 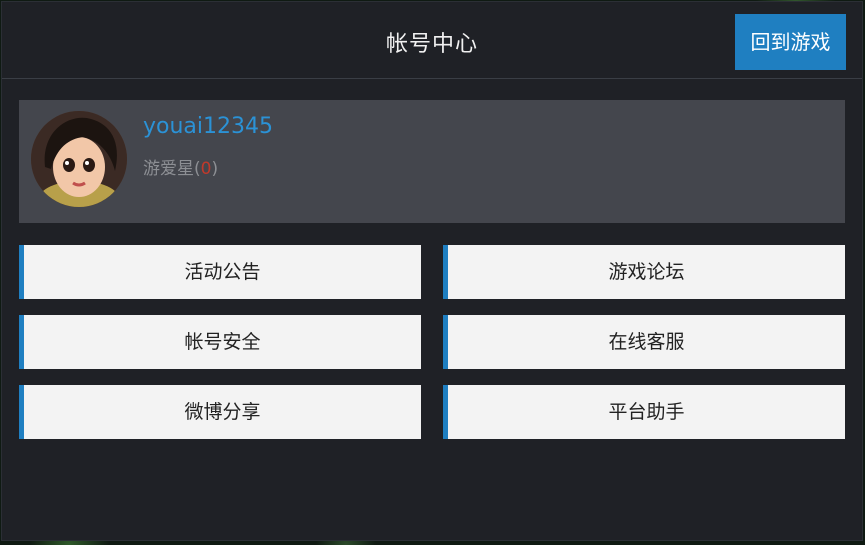 I want to click on page-title: 帐号中心, so click(x=431, y=44).